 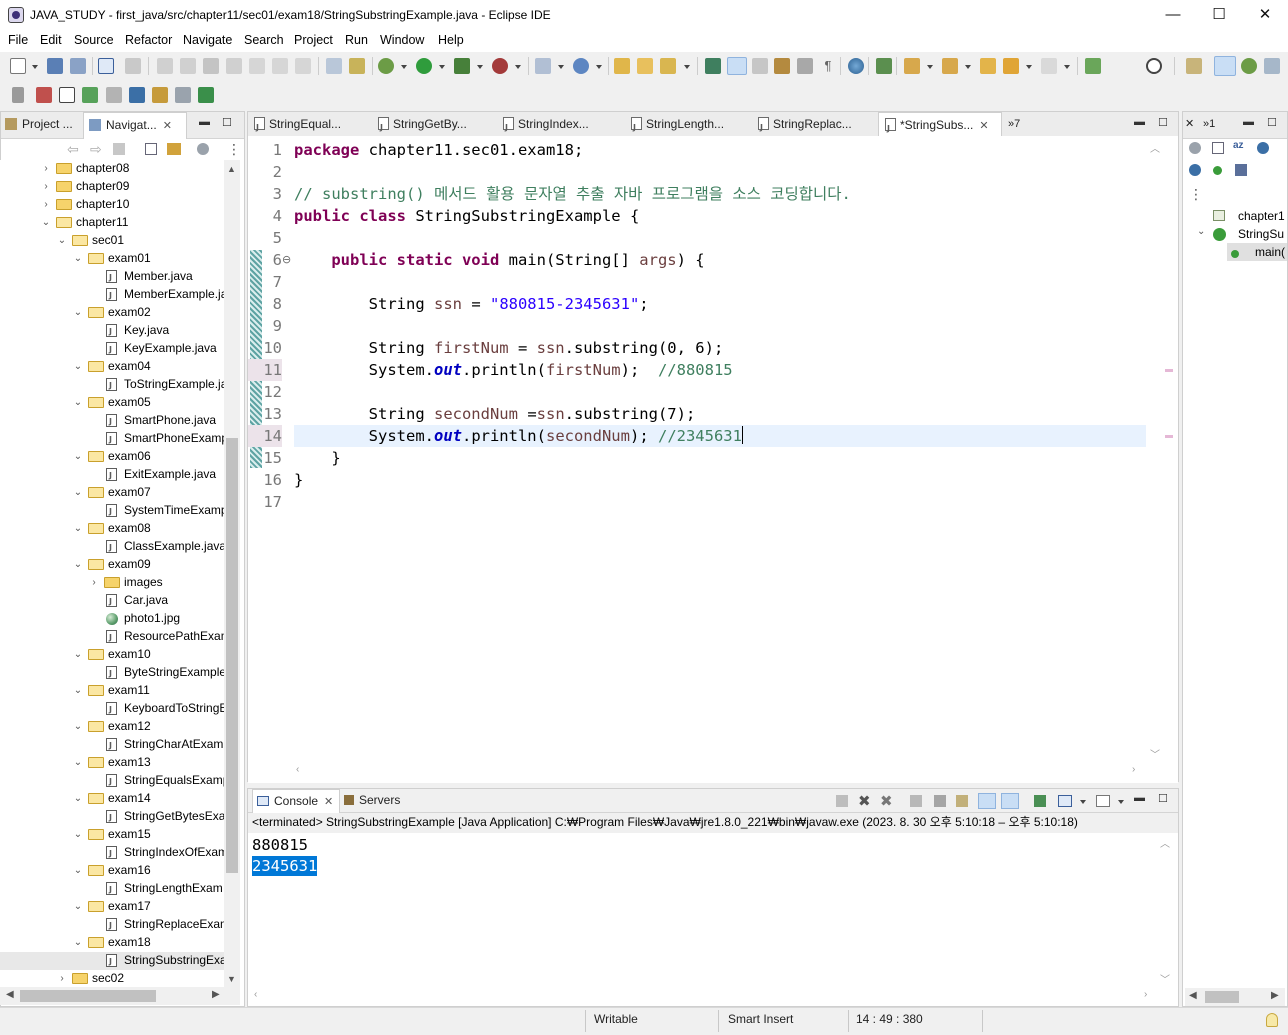 I want to click on tree-folder-item: ⌄ exam05, so click(x=112, y=403).